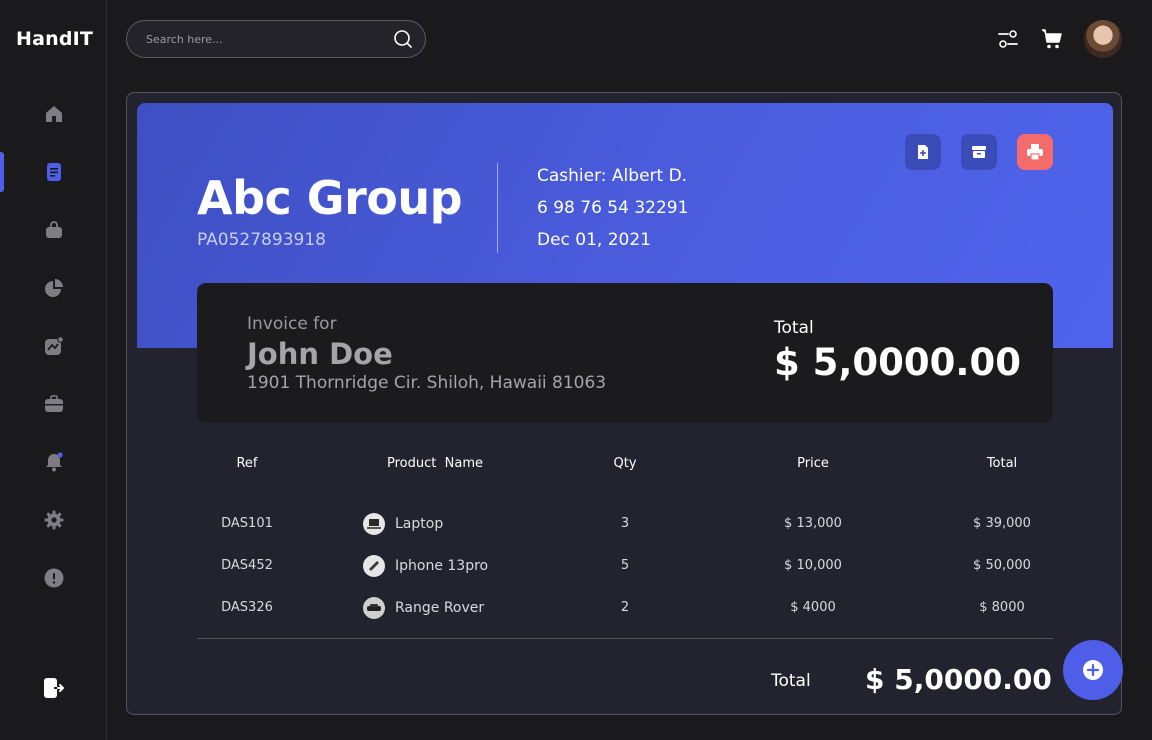 Image resolution: width=1152 pixels, height=740 pixels. I want to click on company-name: Abc Group, so click(330, 198).